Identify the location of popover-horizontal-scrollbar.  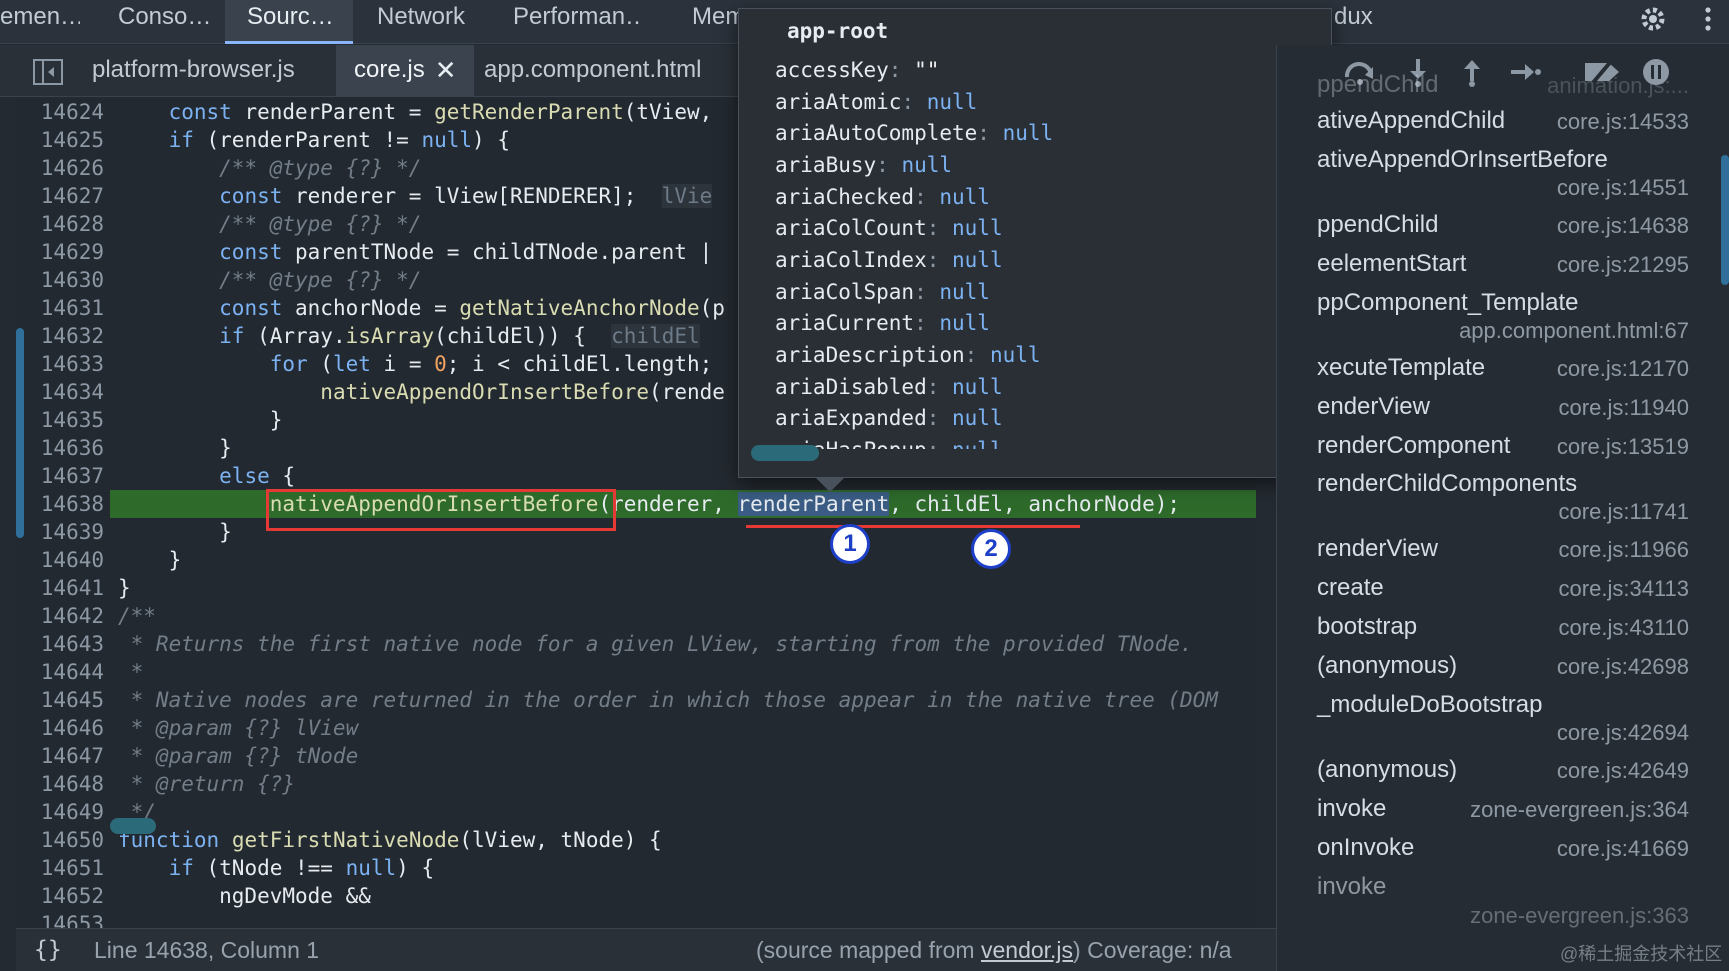
(785, 453).